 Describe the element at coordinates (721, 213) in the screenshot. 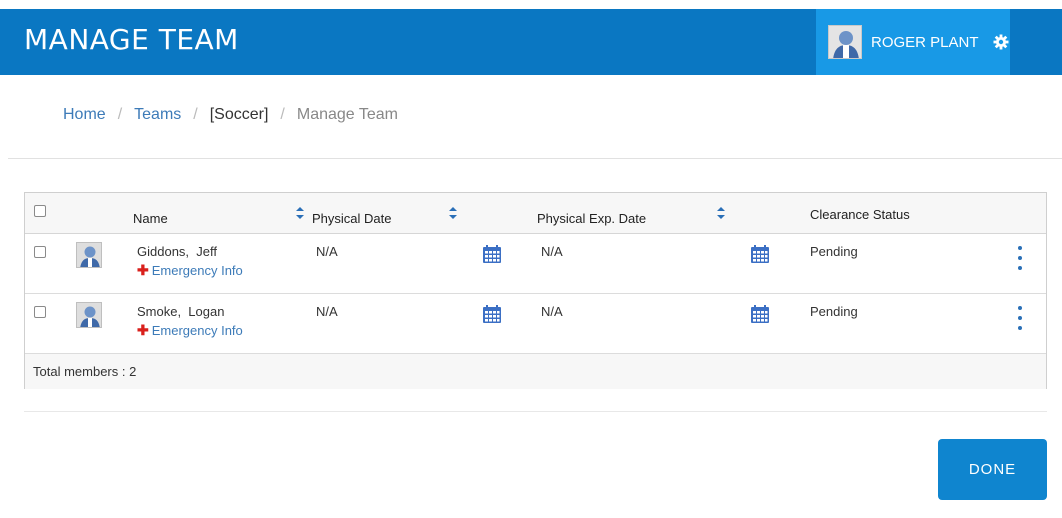

I see `sort-physical-exp-date-icon` at that location.